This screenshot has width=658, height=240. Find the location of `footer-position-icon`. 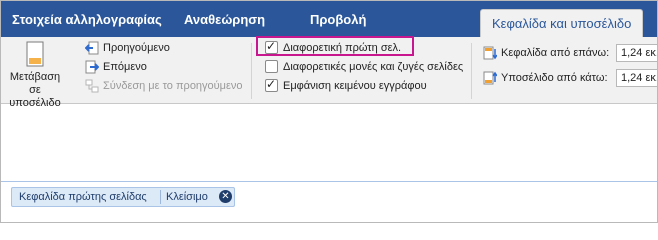

footer-position-icon is located at coordinates (490, 78).